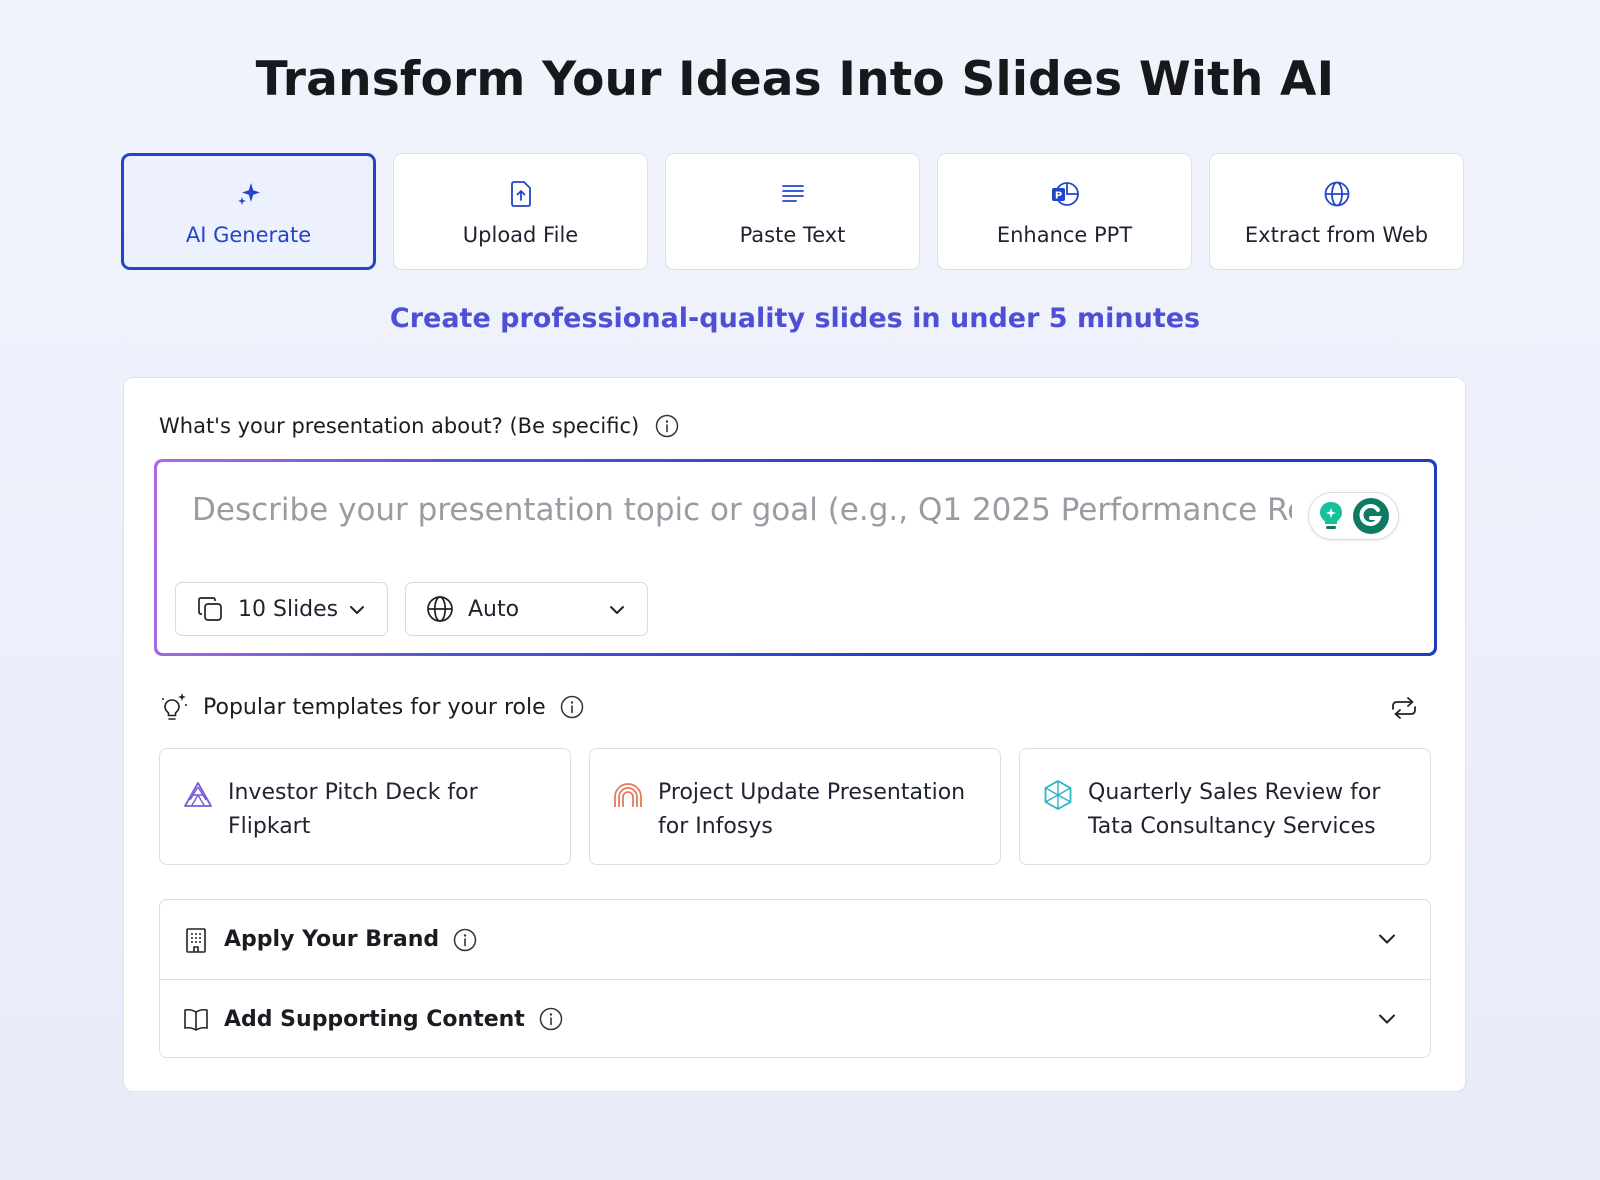 The width and height of the screenshot is (1600, 1180). What do you see at coordinates (494, 609) in the screenshot?
I see `language-value: Auto` at bounding box center [494, 609].